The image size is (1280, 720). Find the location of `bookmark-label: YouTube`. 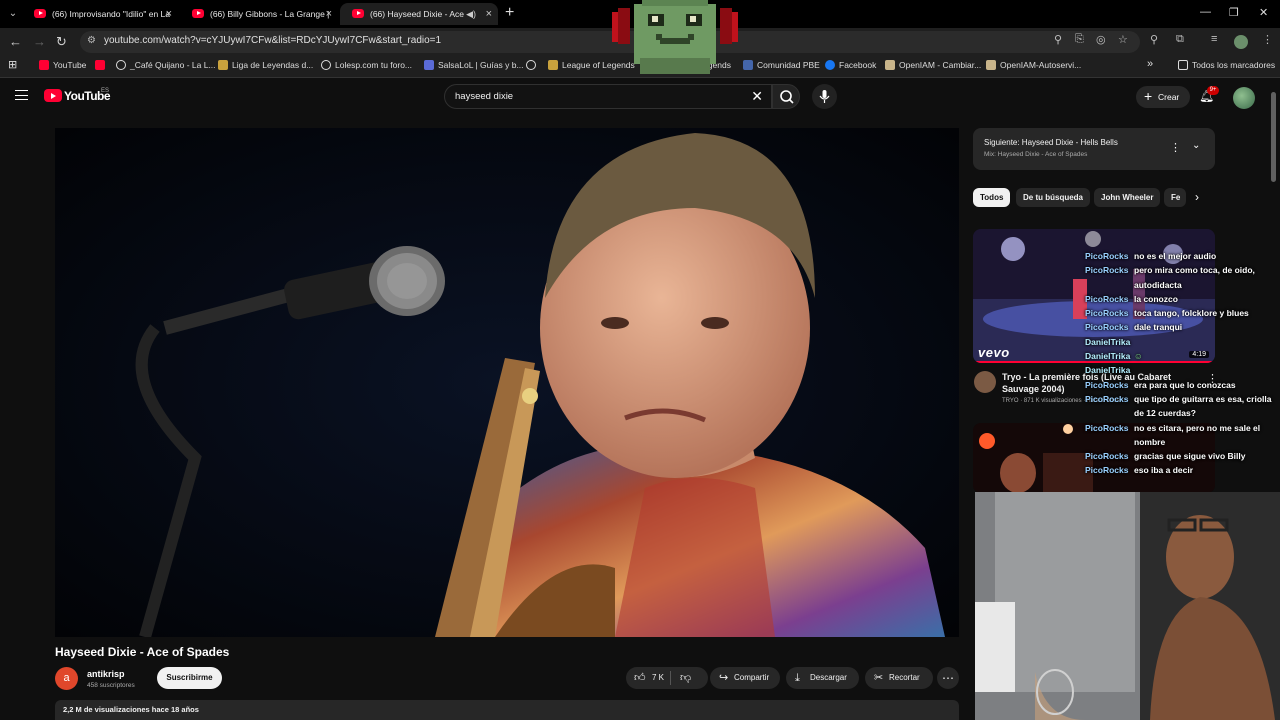

bookmark-label: YouTube is located at coordinates (70, 65).